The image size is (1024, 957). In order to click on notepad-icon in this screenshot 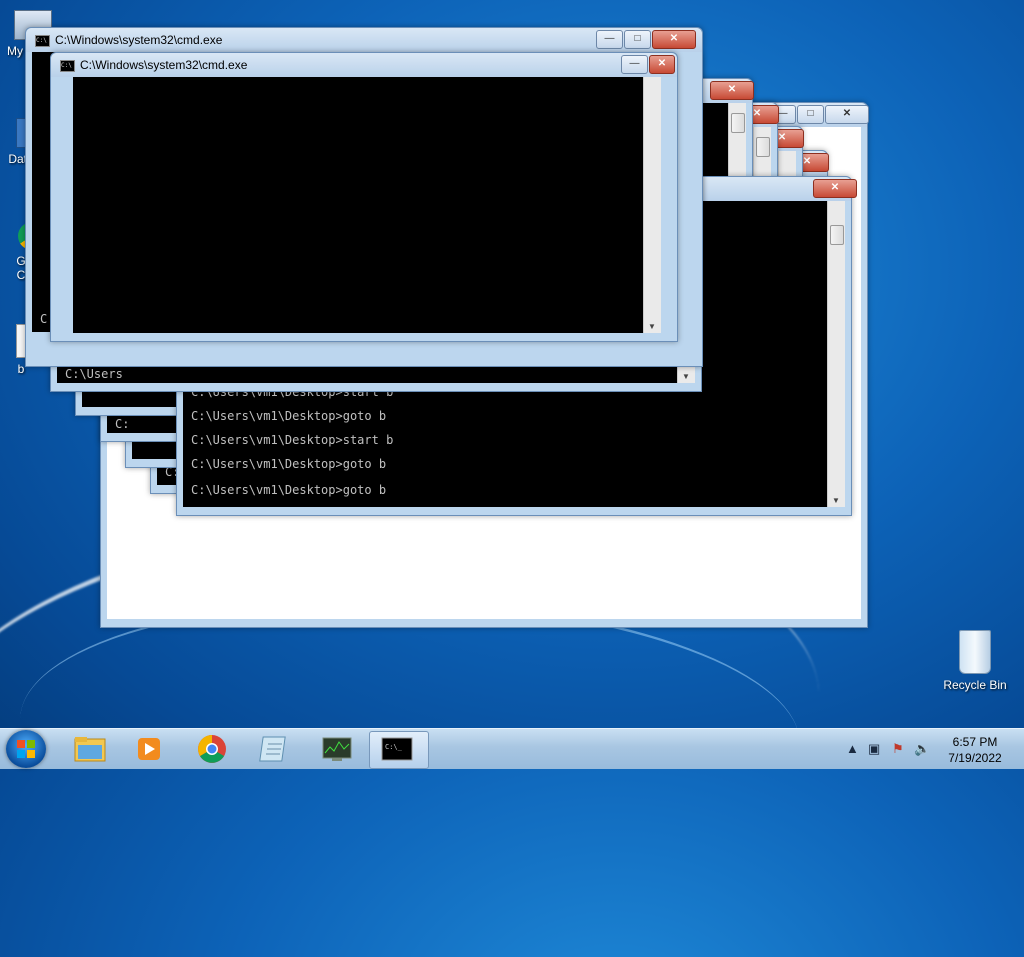, I will do `click(272, 749)`.